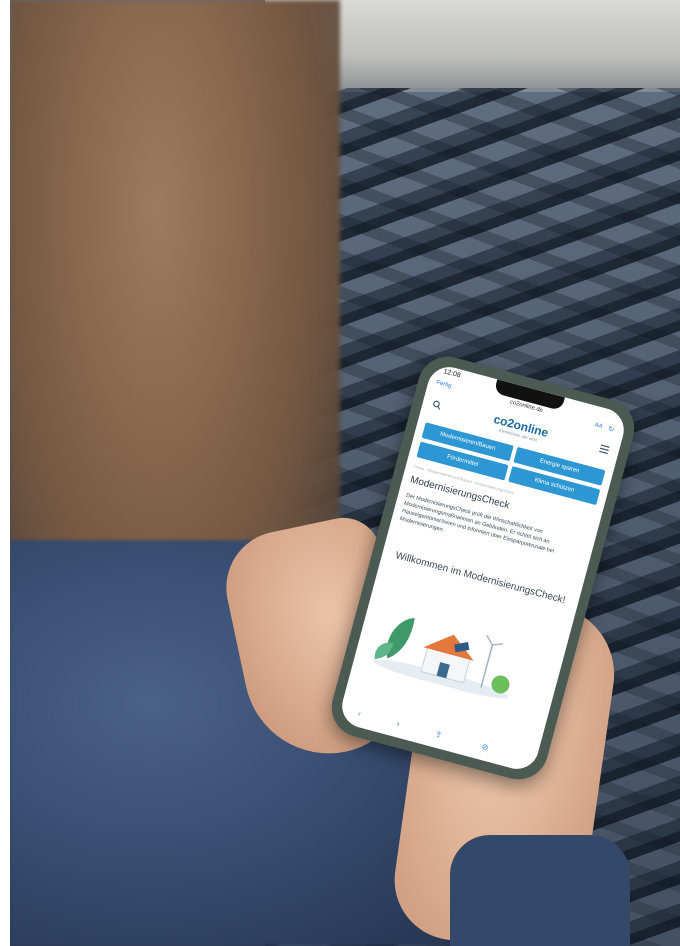  Describe the element at coordinates (441, 658) in the screenshot. I see `house-illustration` at that location.